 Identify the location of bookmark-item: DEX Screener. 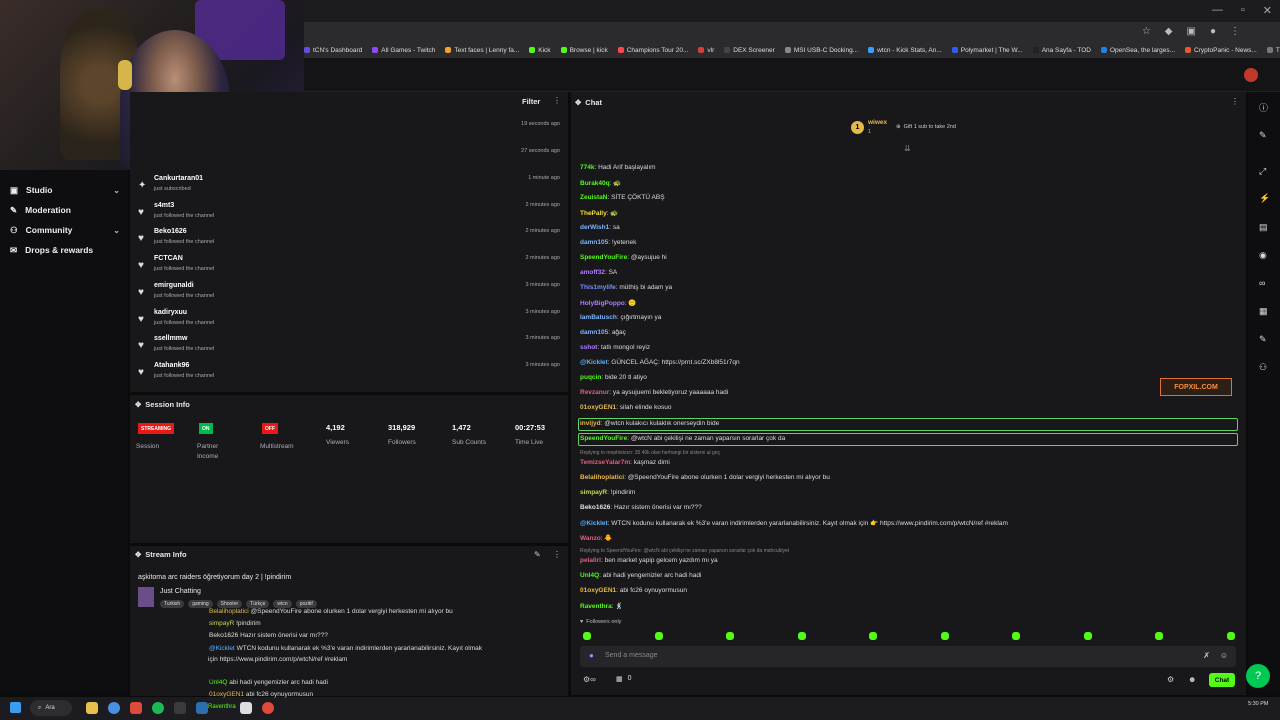
(749, 50).